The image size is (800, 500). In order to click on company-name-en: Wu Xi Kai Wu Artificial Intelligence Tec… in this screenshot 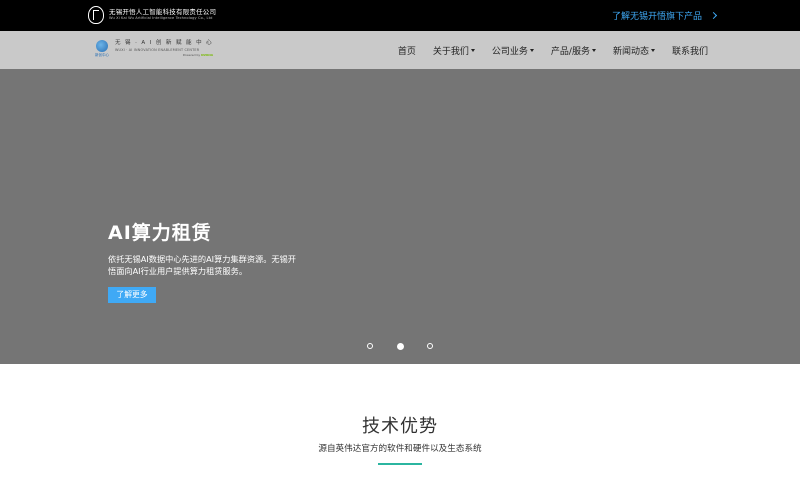, I will do `click(161, 18)`.